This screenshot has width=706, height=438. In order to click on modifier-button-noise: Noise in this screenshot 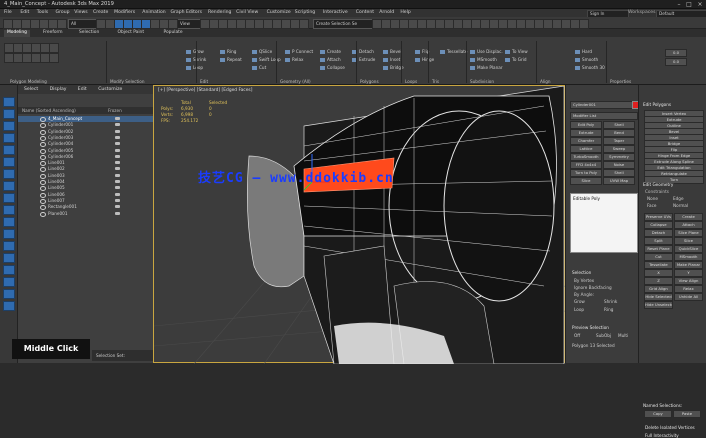, I will do `click(619, 165)`.